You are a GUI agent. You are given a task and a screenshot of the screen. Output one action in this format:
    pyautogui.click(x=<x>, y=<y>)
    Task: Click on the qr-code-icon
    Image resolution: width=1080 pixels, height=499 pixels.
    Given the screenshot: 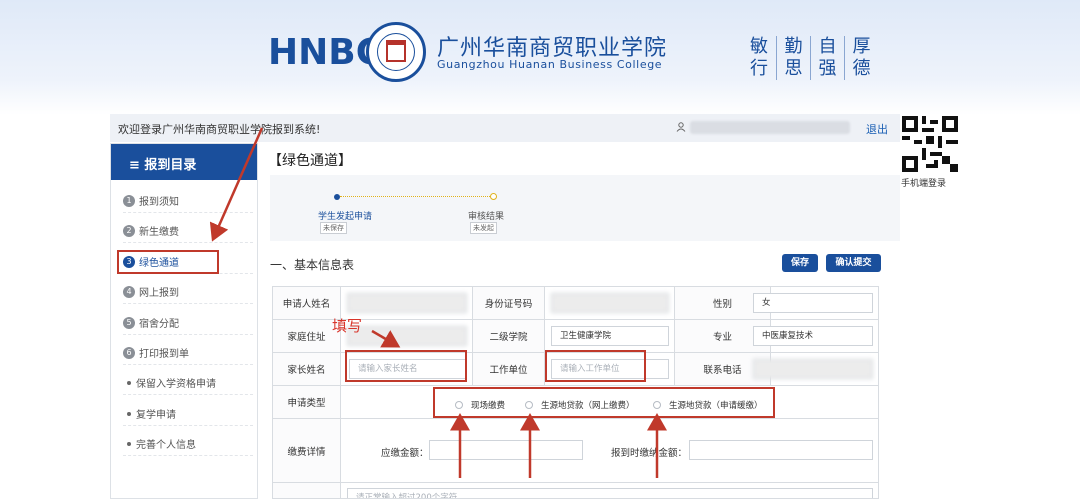 What is the action you would take?
    pyautogui.click(x=930, y=144)
    